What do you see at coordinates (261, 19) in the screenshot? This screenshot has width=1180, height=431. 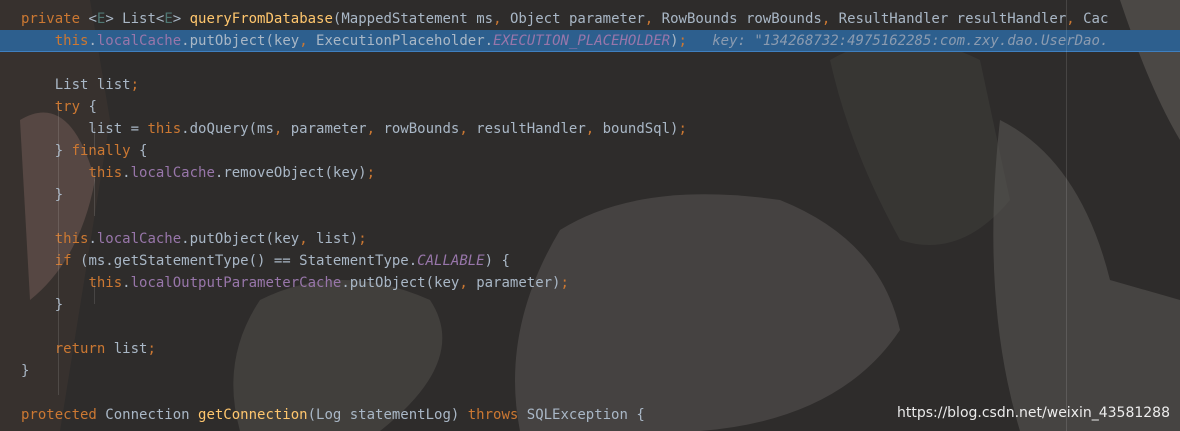 I see `code-token: queryFromDatabase` at bounding box center [261, 19].